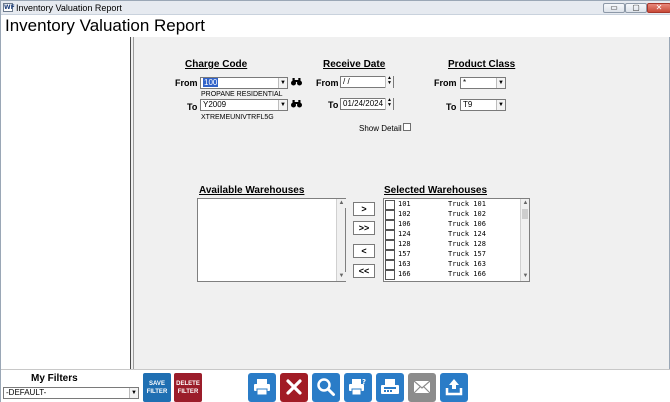 The height and width of the screenshot is (402, 670). Describe the element at coordinates (216, 64) in the screenshot. I see `charge-code-heading: Charge Code` at that location.